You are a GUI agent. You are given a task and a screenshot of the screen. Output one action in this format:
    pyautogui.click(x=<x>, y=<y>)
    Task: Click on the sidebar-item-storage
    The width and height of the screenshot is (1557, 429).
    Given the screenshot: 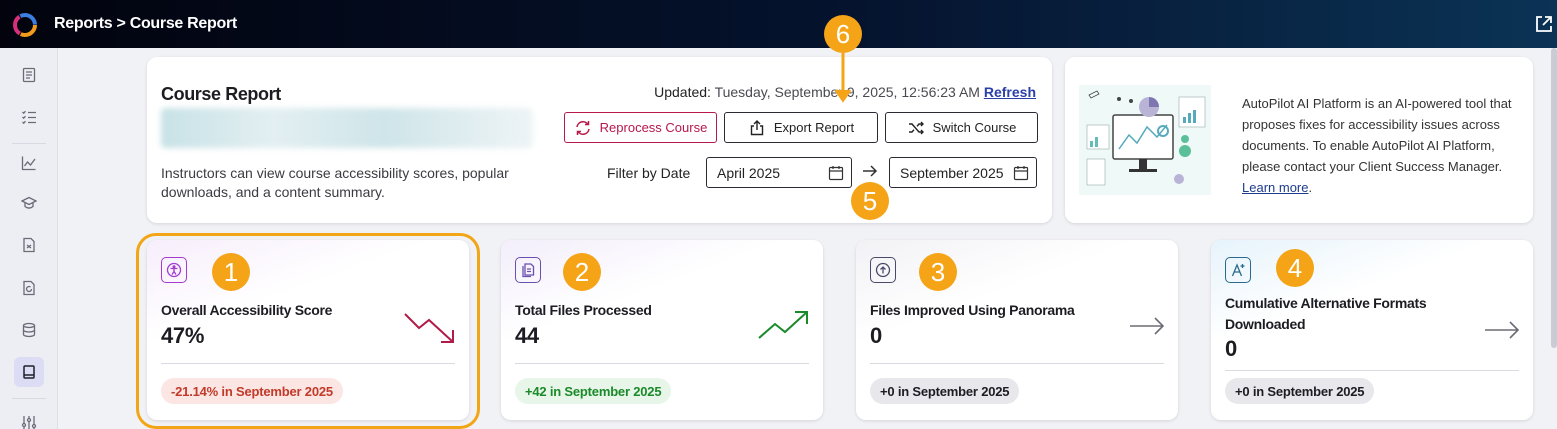 What is the action you would take?
    pyautogui.click(x=29, y=330)
    